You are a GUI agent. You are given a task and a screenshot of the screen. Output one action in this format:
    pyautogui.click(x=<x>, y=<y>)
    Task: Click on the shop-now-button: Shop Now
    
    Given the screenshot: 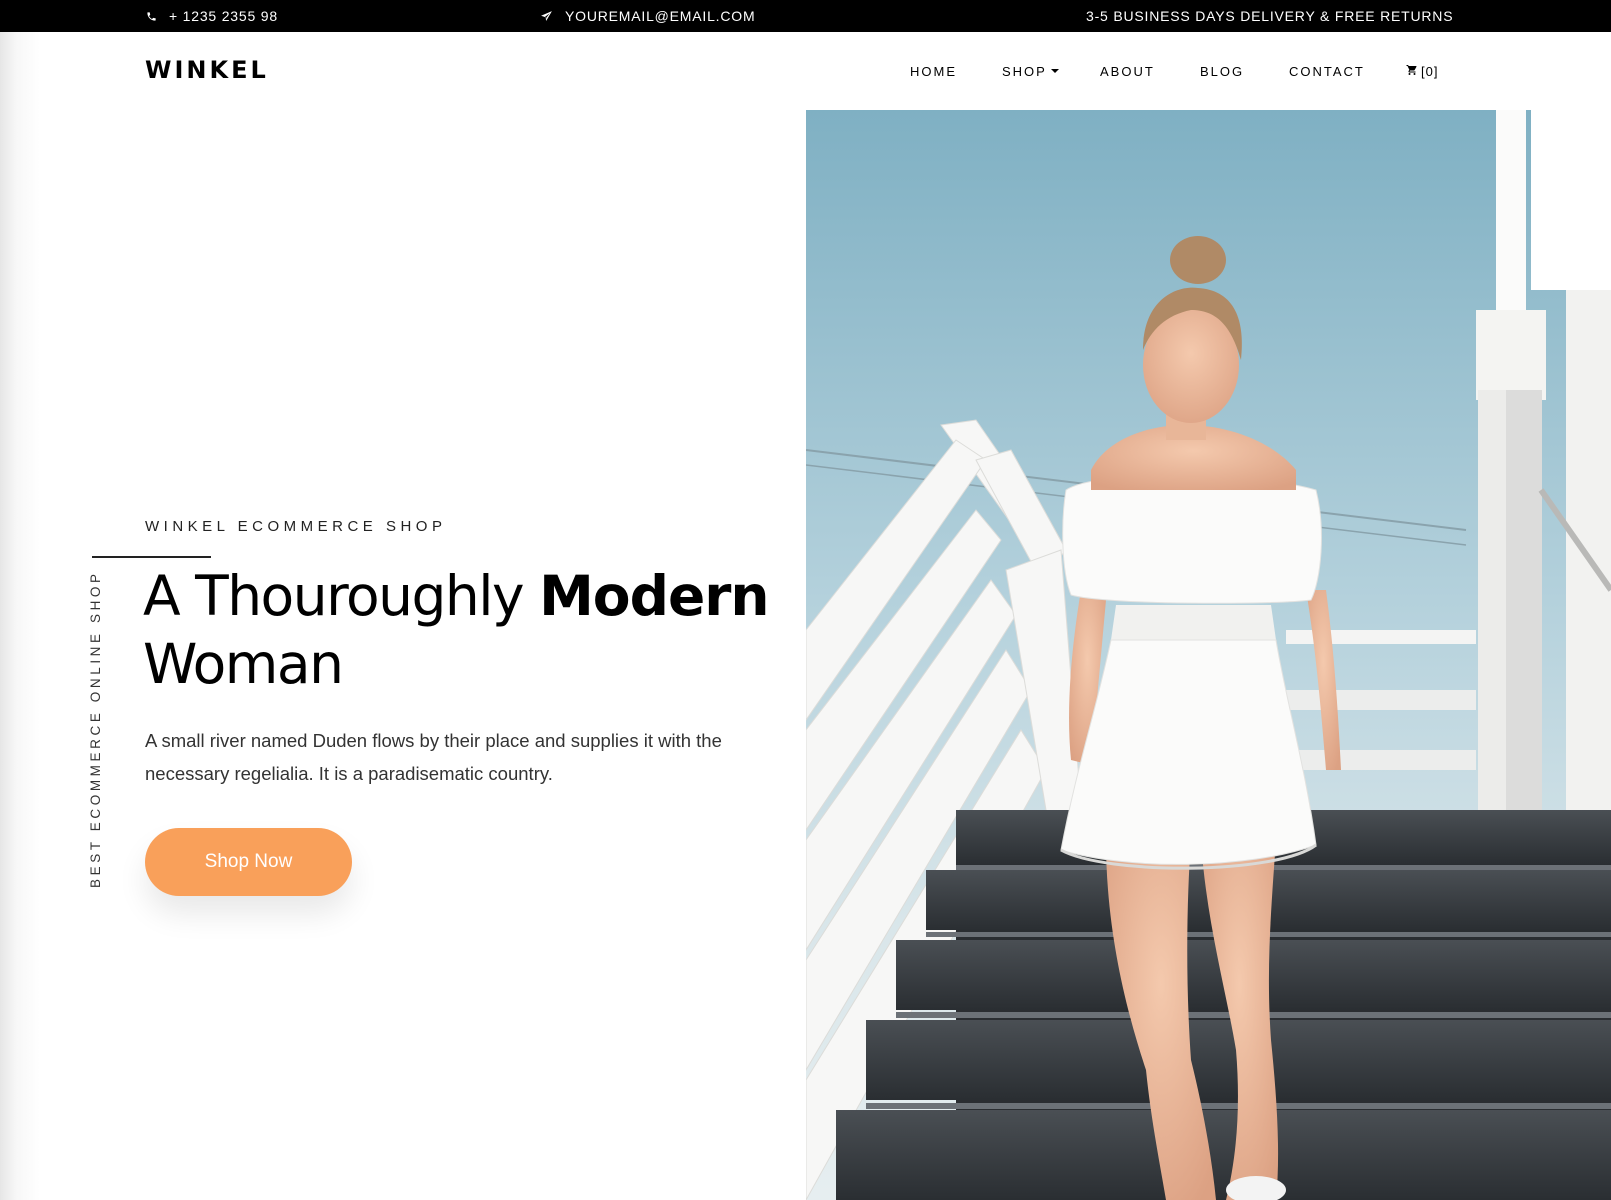 What is the action you would take?
    pyautogui.click(x=248, y=862)
    